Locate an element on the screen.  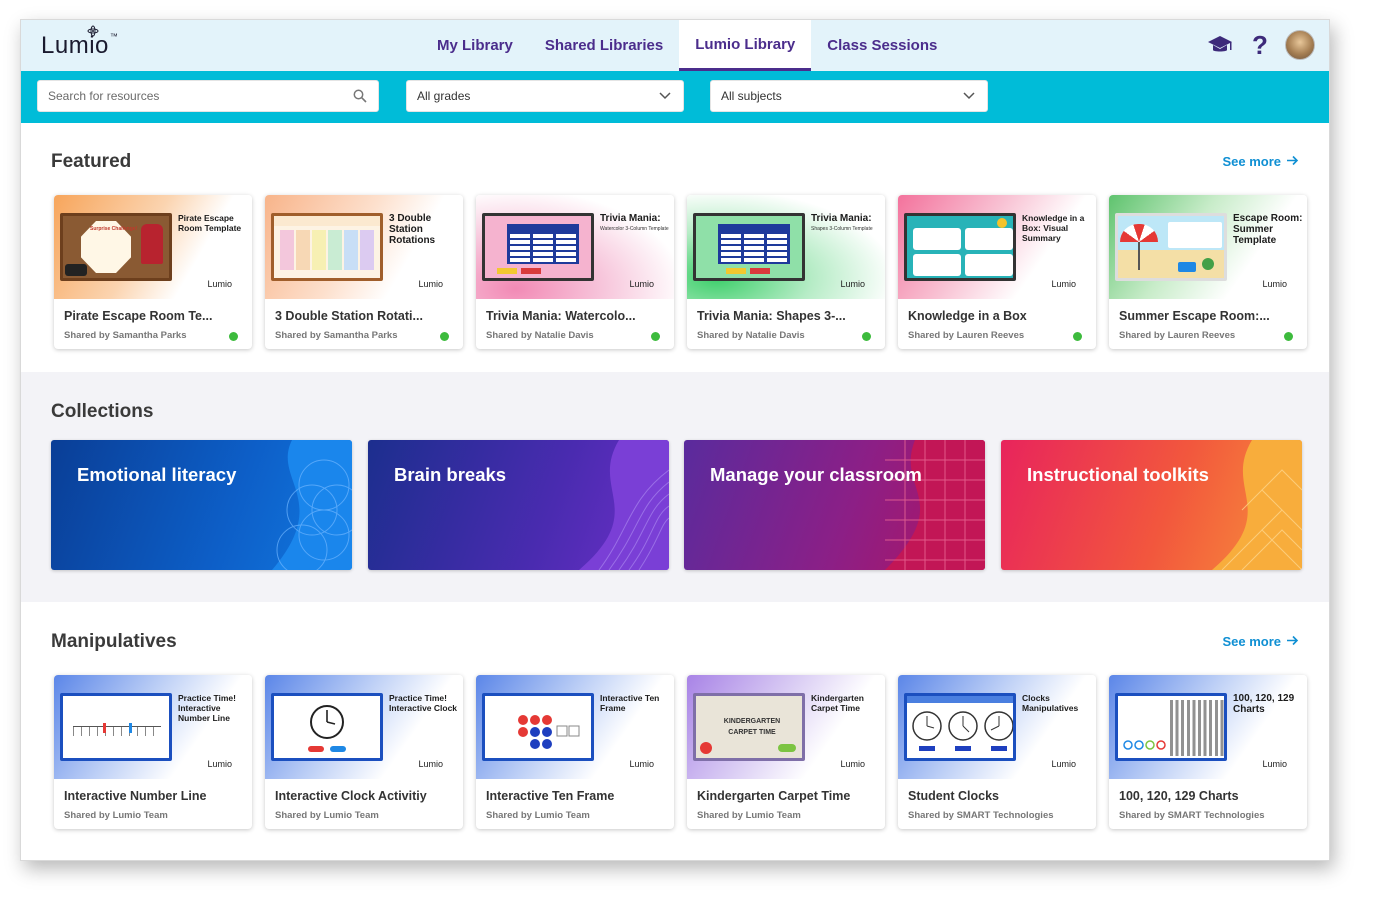
nav-icons: ? is located at coordinates (1260, 45).